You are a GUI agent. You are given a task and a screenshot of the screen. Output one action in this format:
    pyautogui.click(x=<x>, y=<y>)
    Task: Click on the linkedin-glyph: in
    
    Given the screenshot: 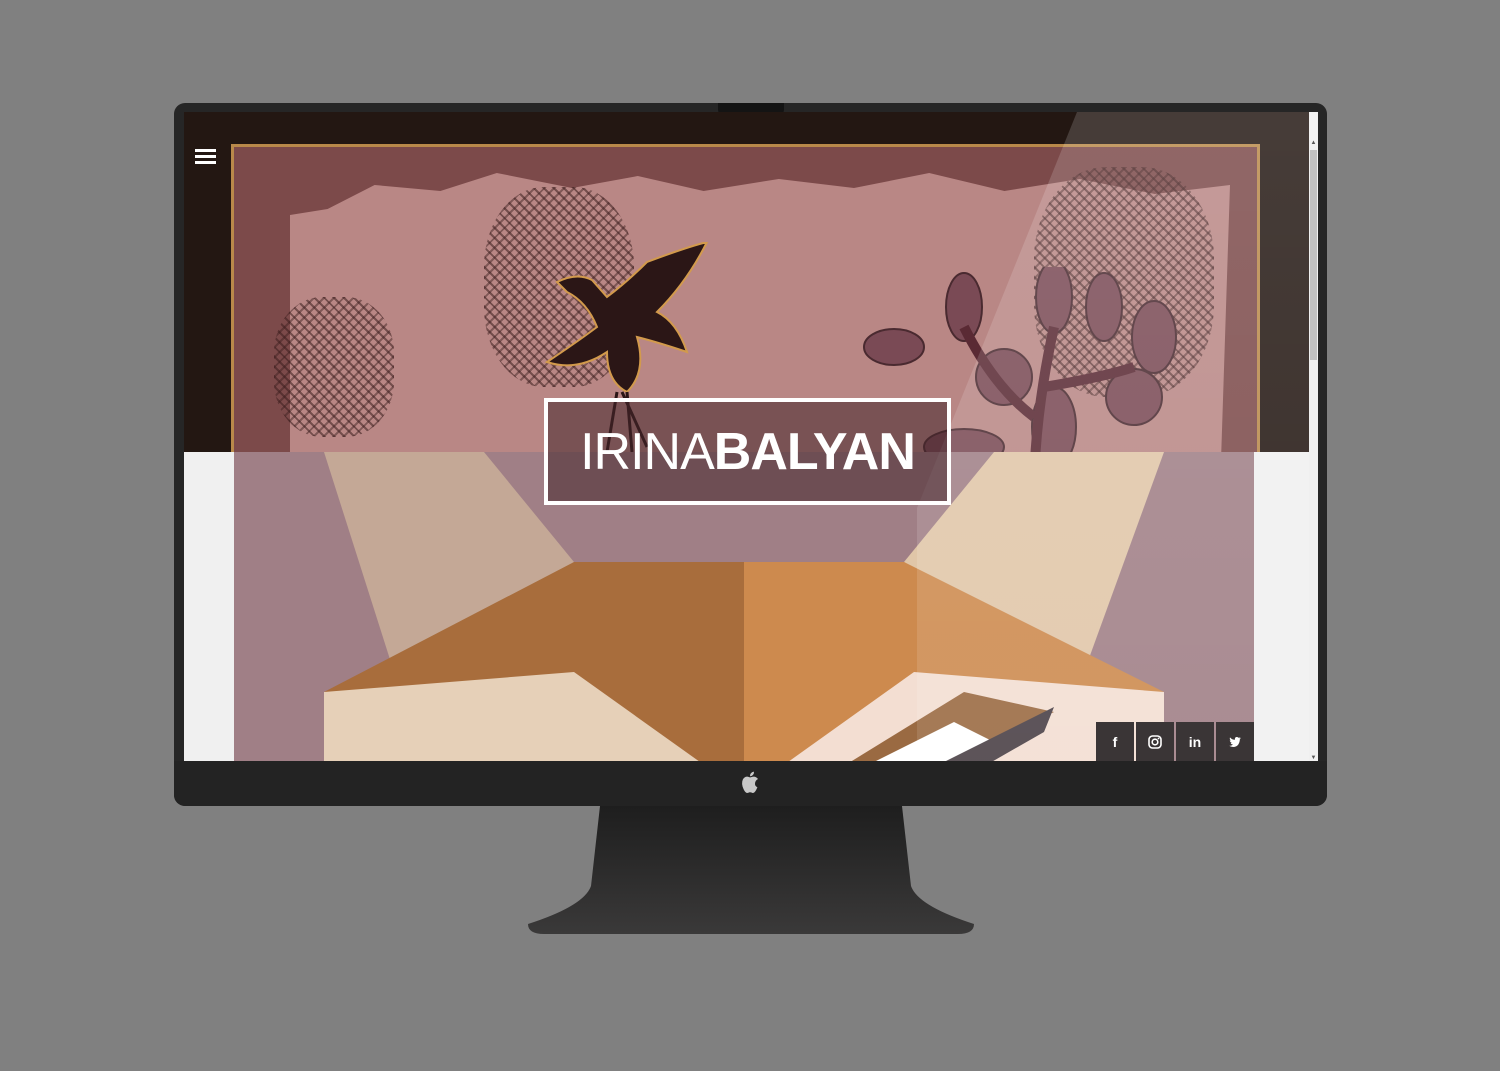 What is the action you would take?
    pyautogui.click(x=1195, y=742)
    